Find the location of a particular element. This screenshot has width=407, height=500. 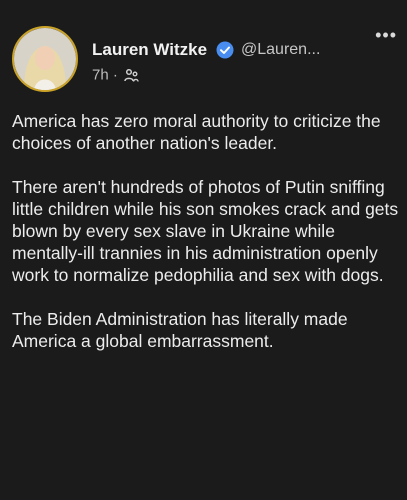

more-icon: ••• is located at coordinates (386, 35).